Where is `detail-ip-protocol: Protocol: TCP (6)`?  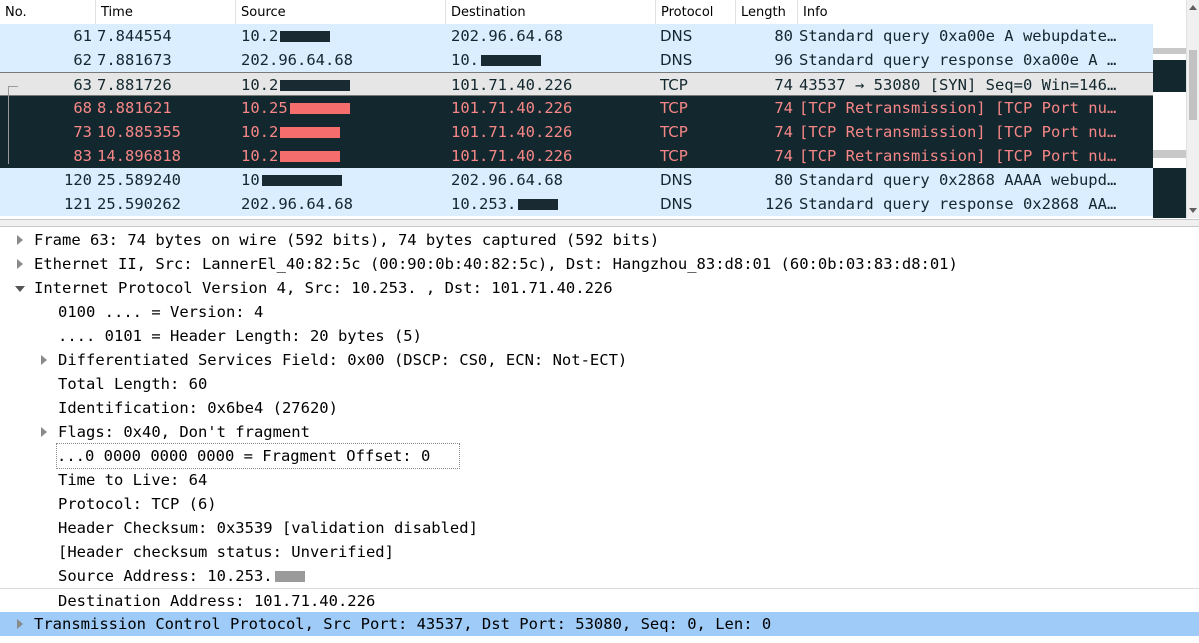 detail-ip-protocol: Protocol: TCP (6) is located at coordinates (599, 504).